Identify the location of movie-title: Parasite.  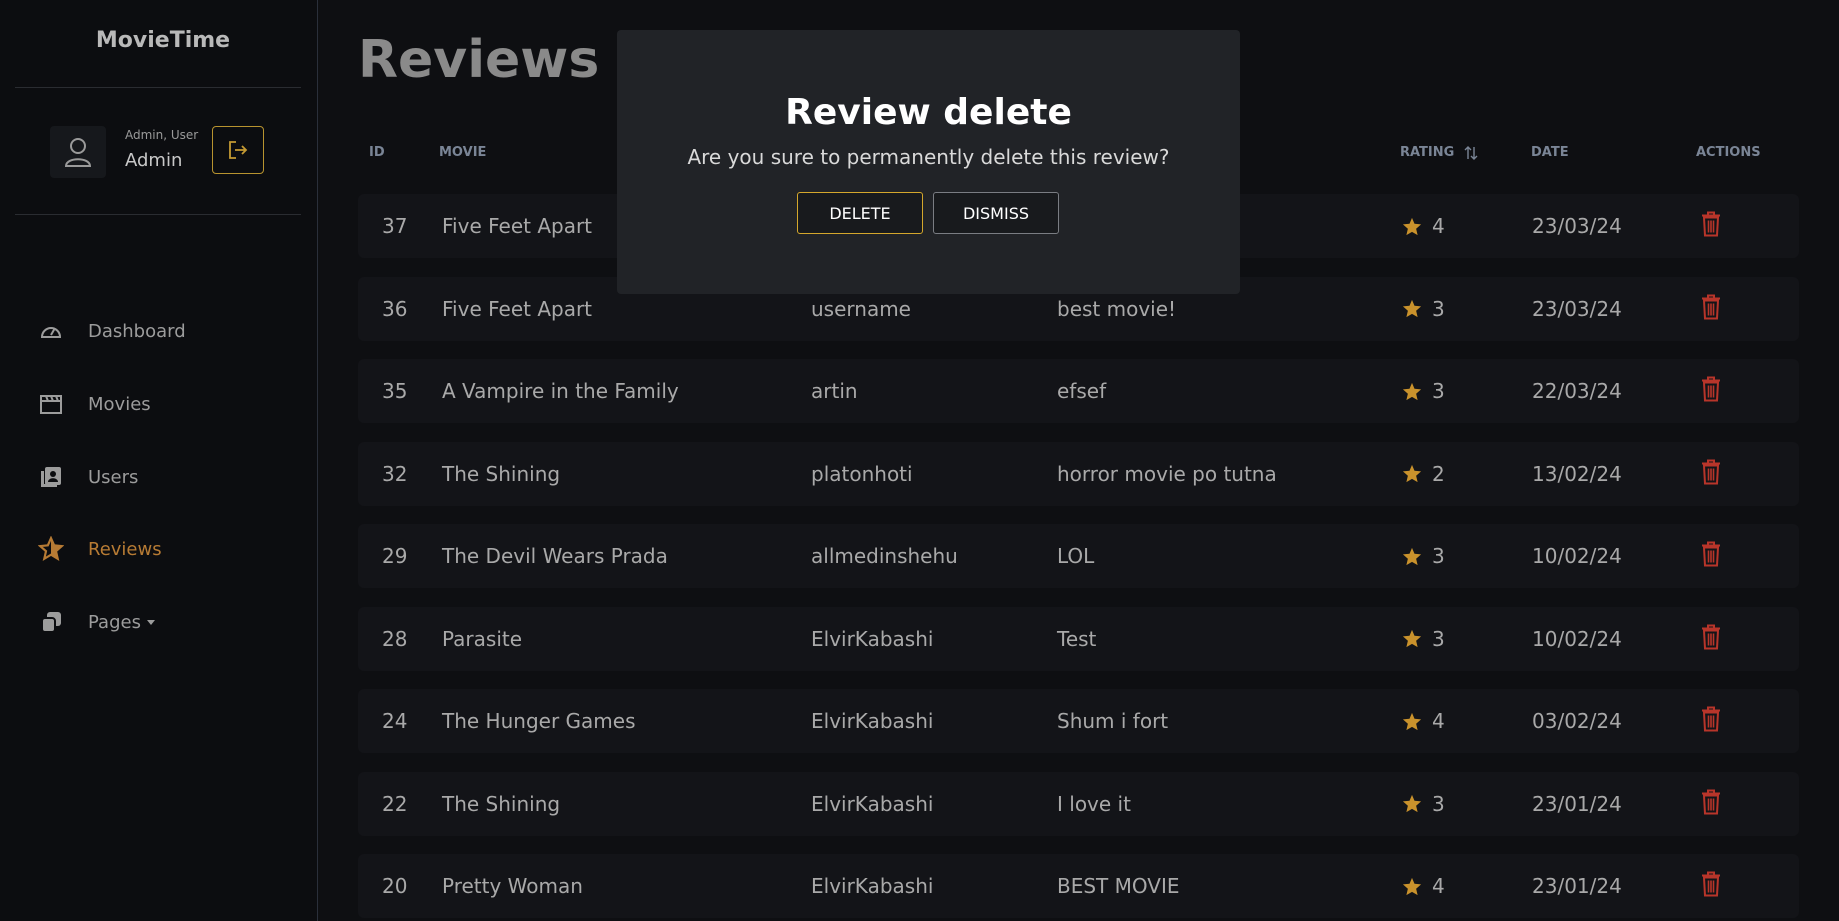
(482, 638).